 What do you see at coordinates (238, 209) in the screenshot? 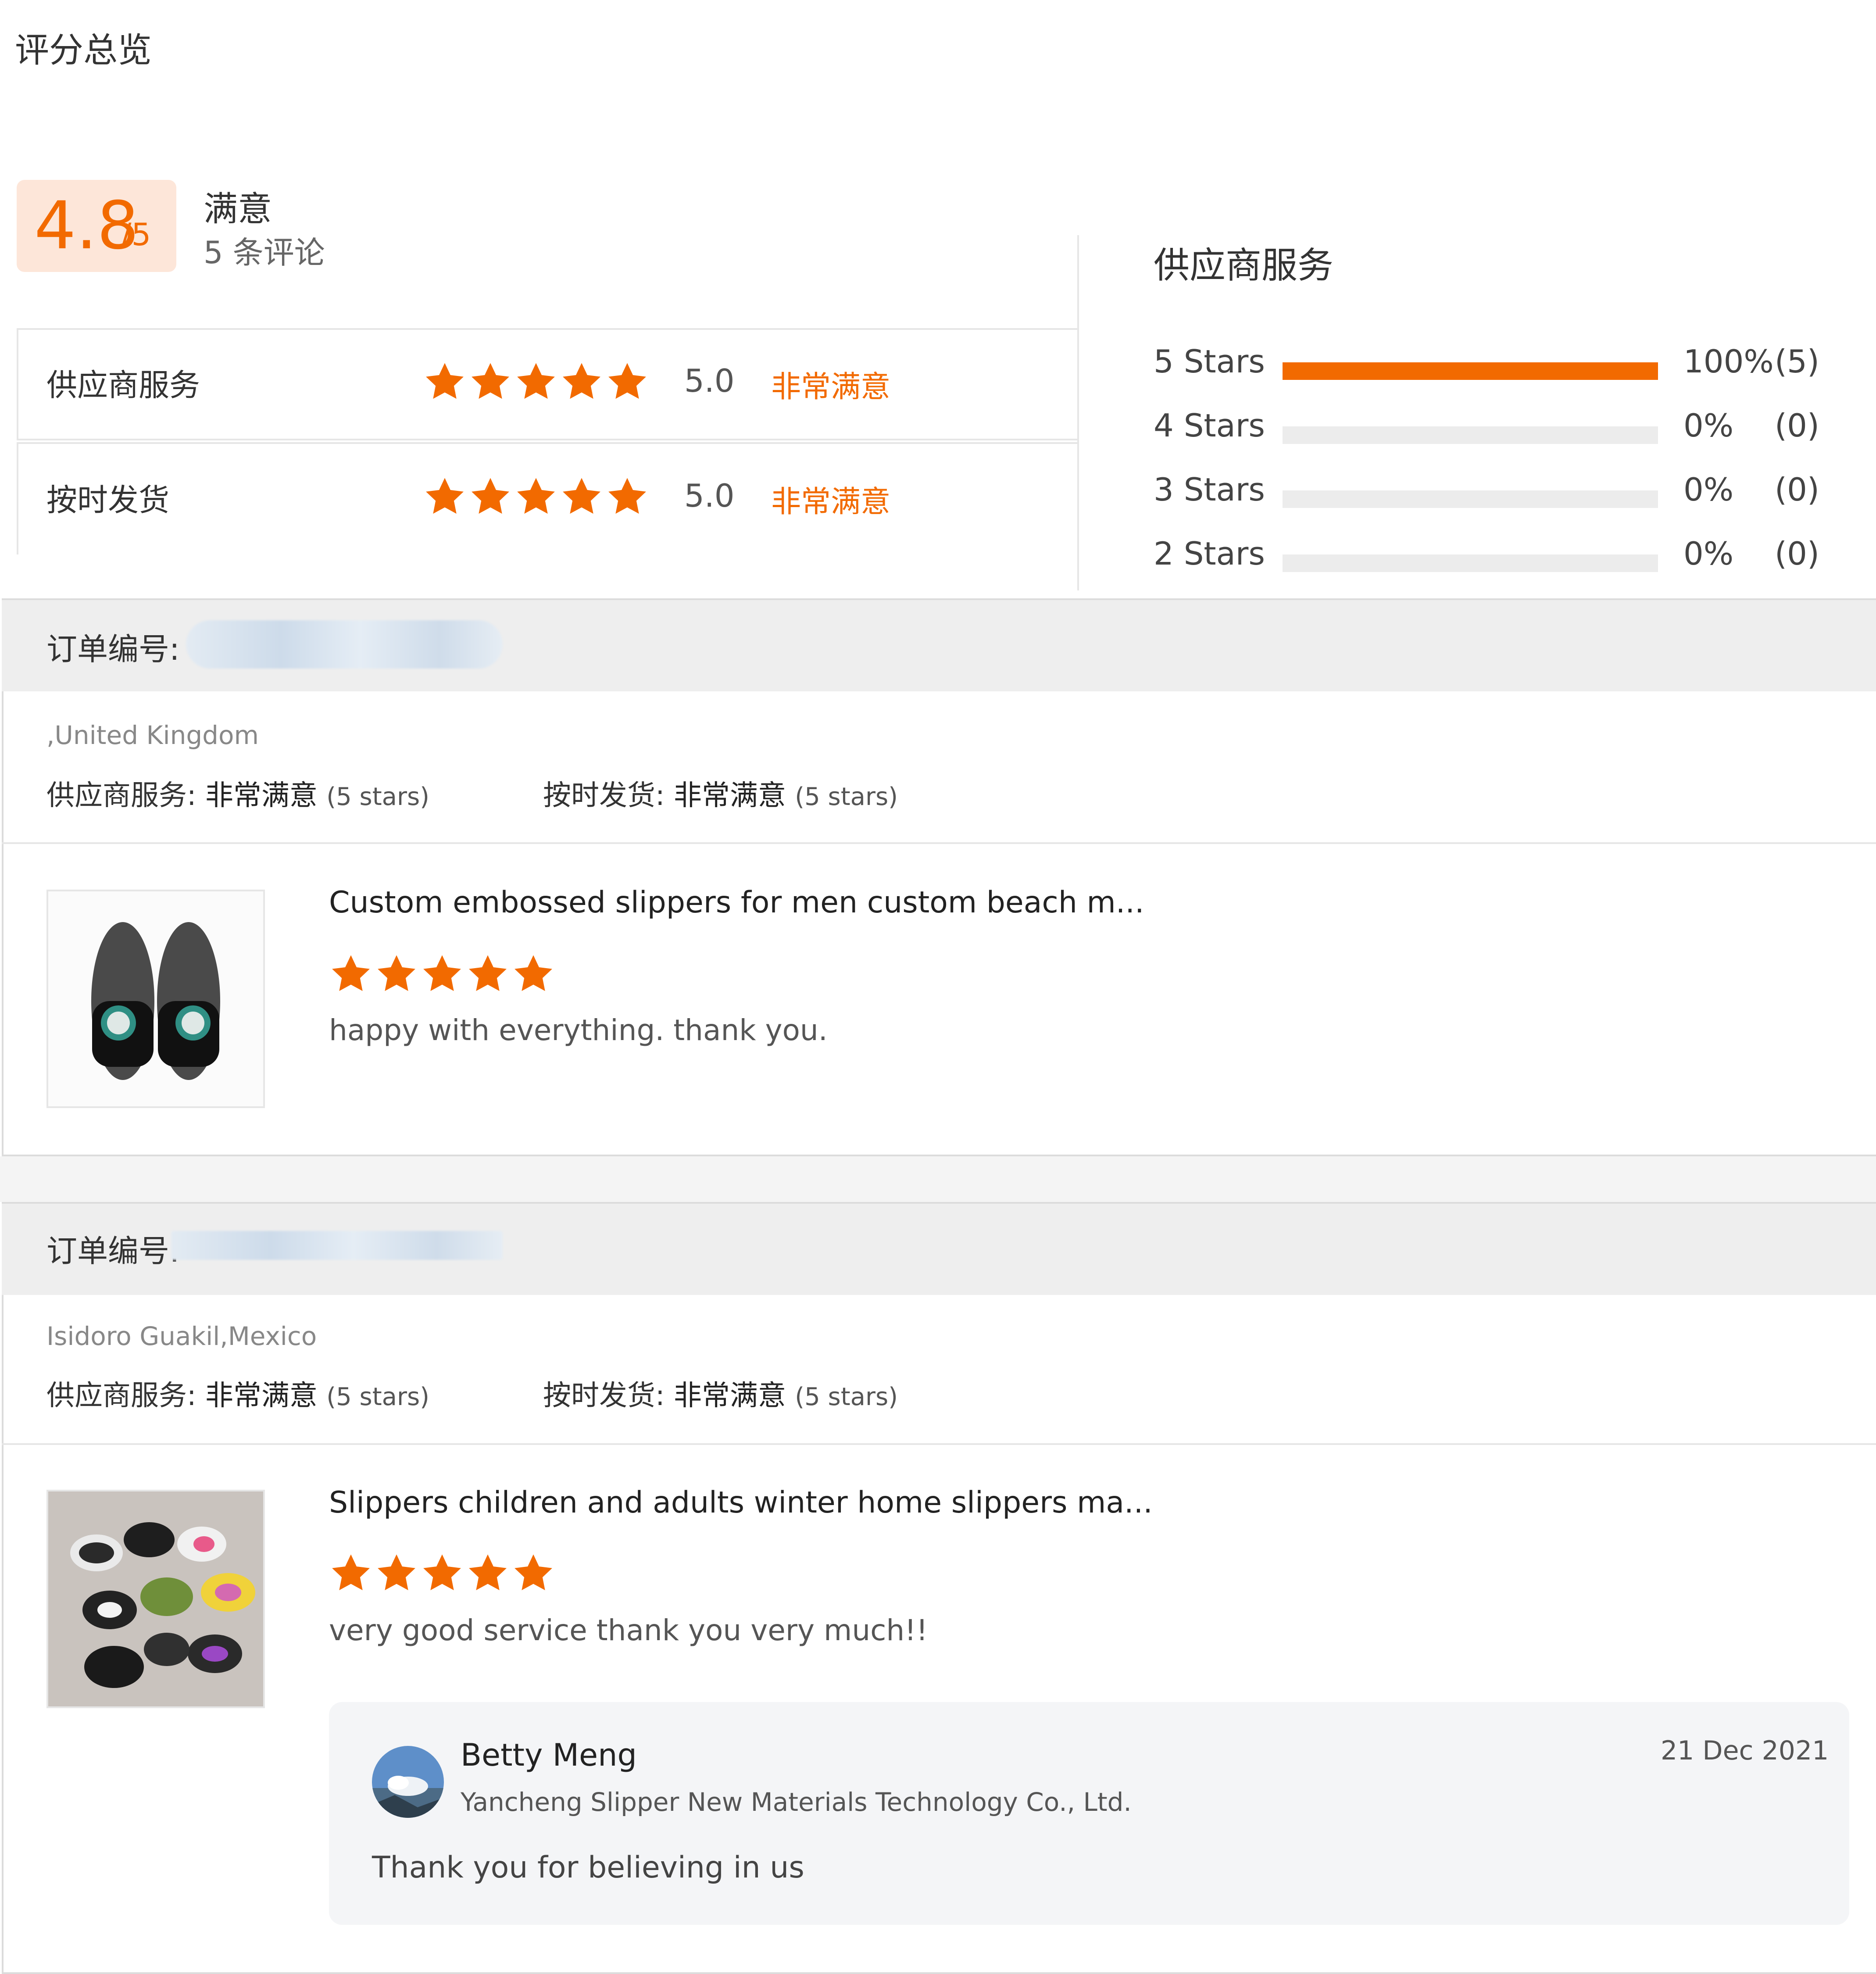
I see `overall-satisfaction-label: 满意` at bounding box center [238, 209].